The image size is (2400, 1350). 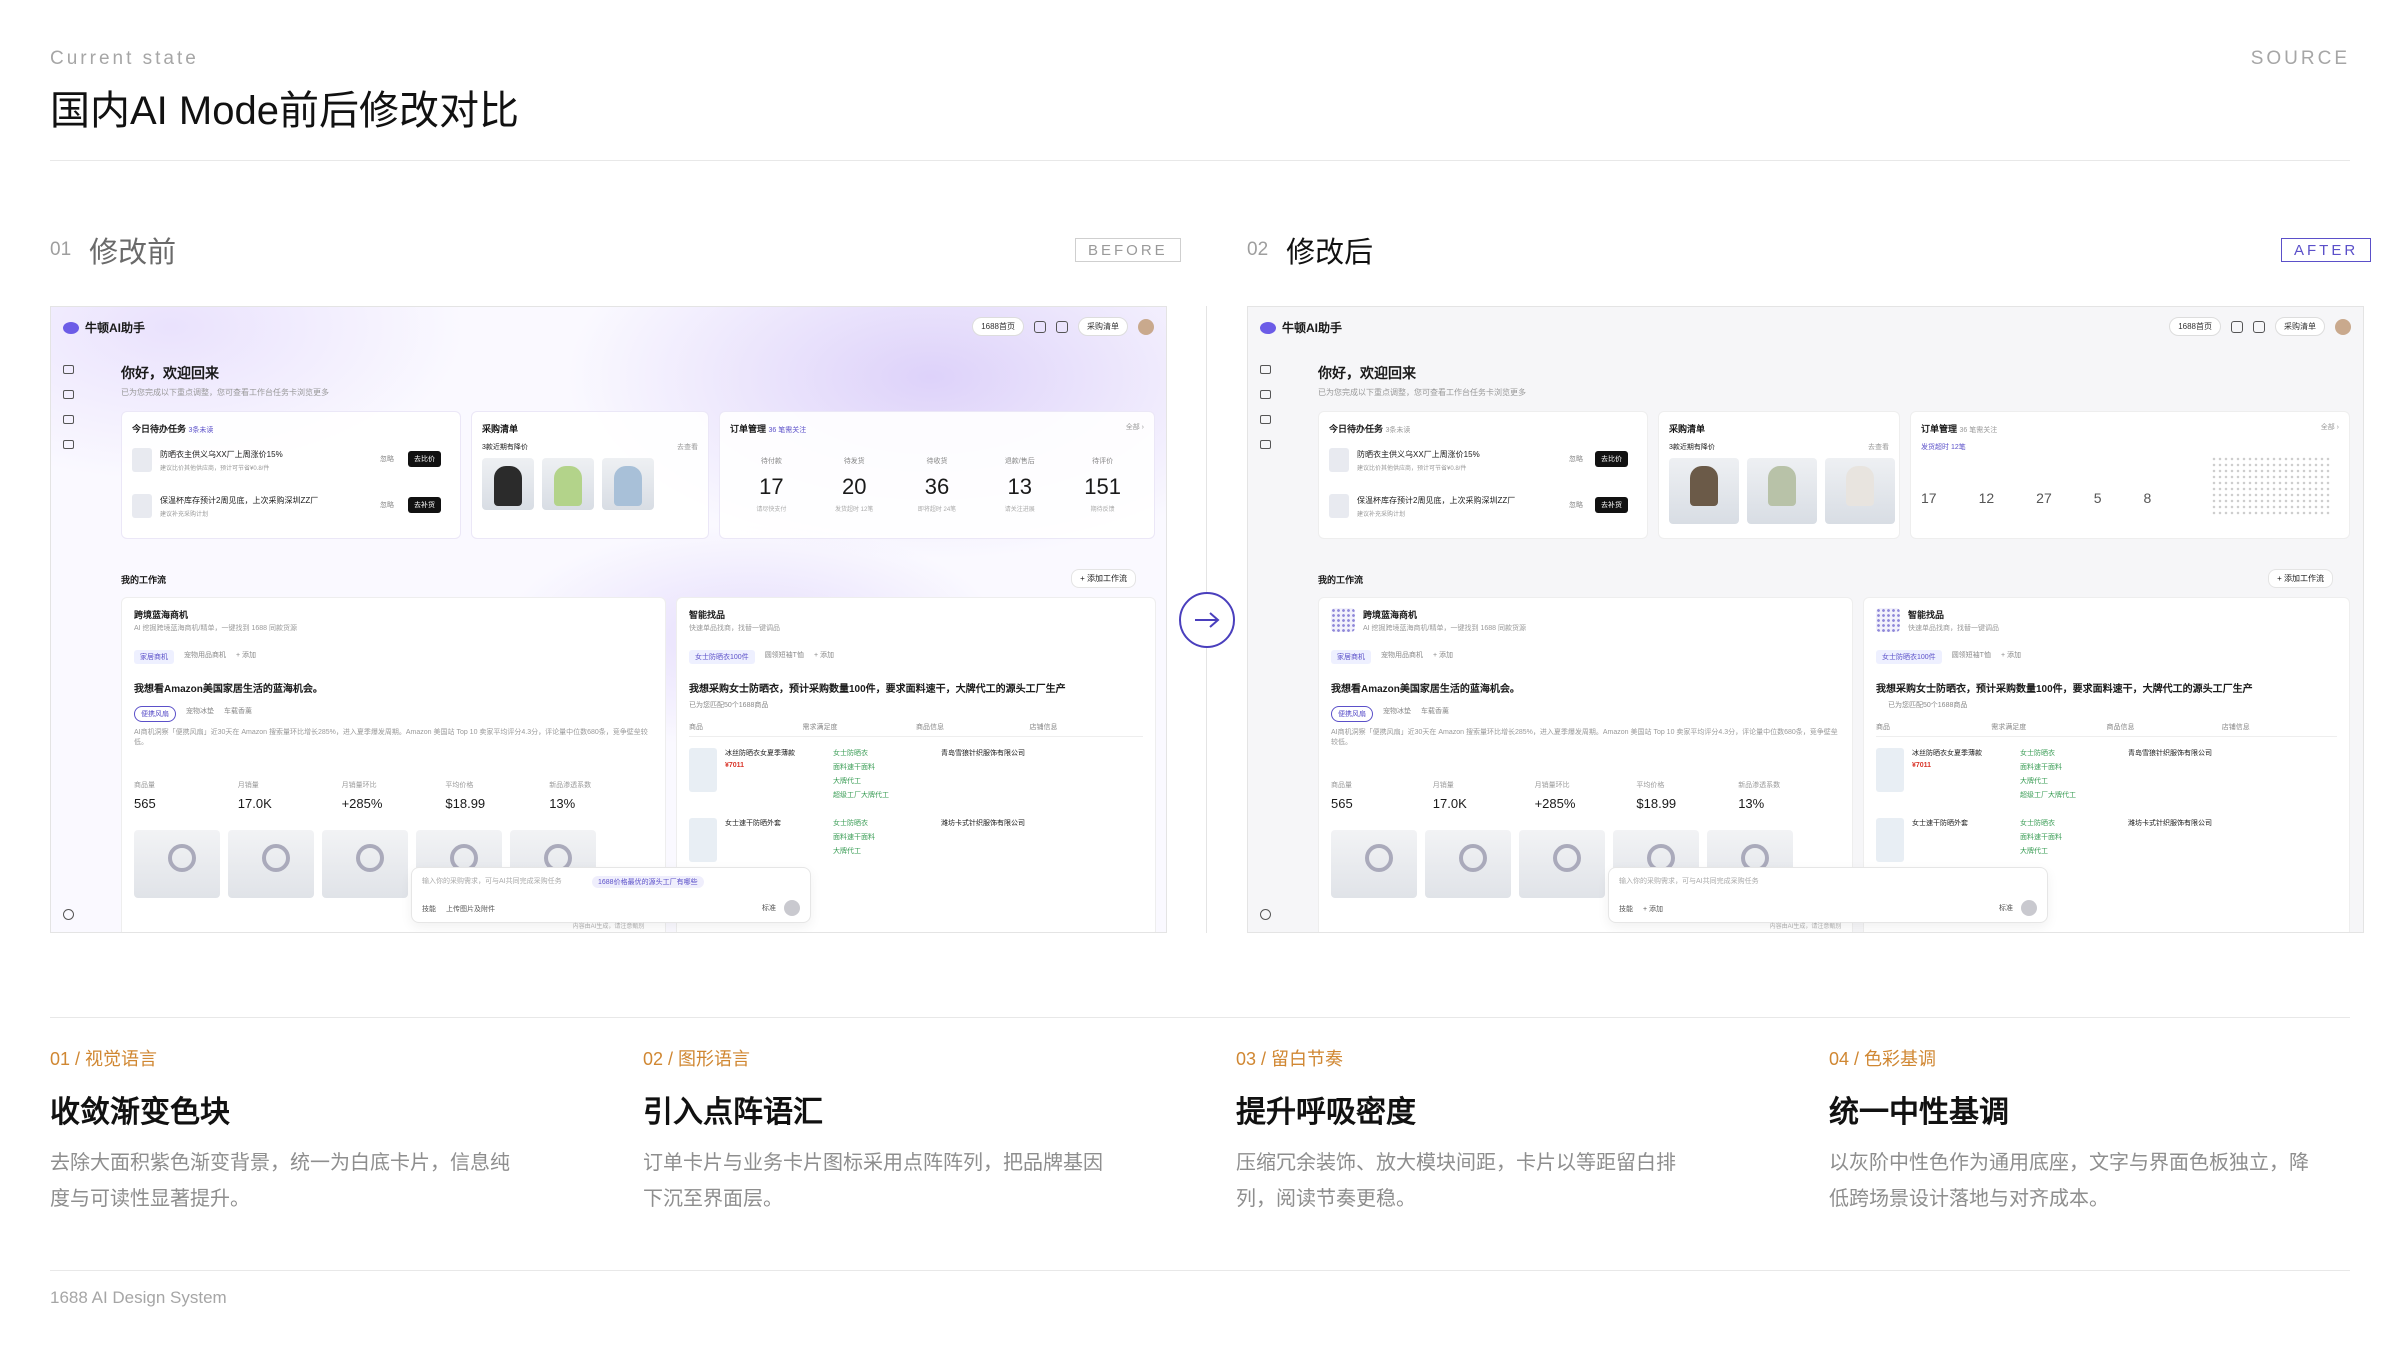 What do you see at coordinates (133, 253) in the screenshot?
I see `before-title: 修改前` at bounding box center [133, 253].